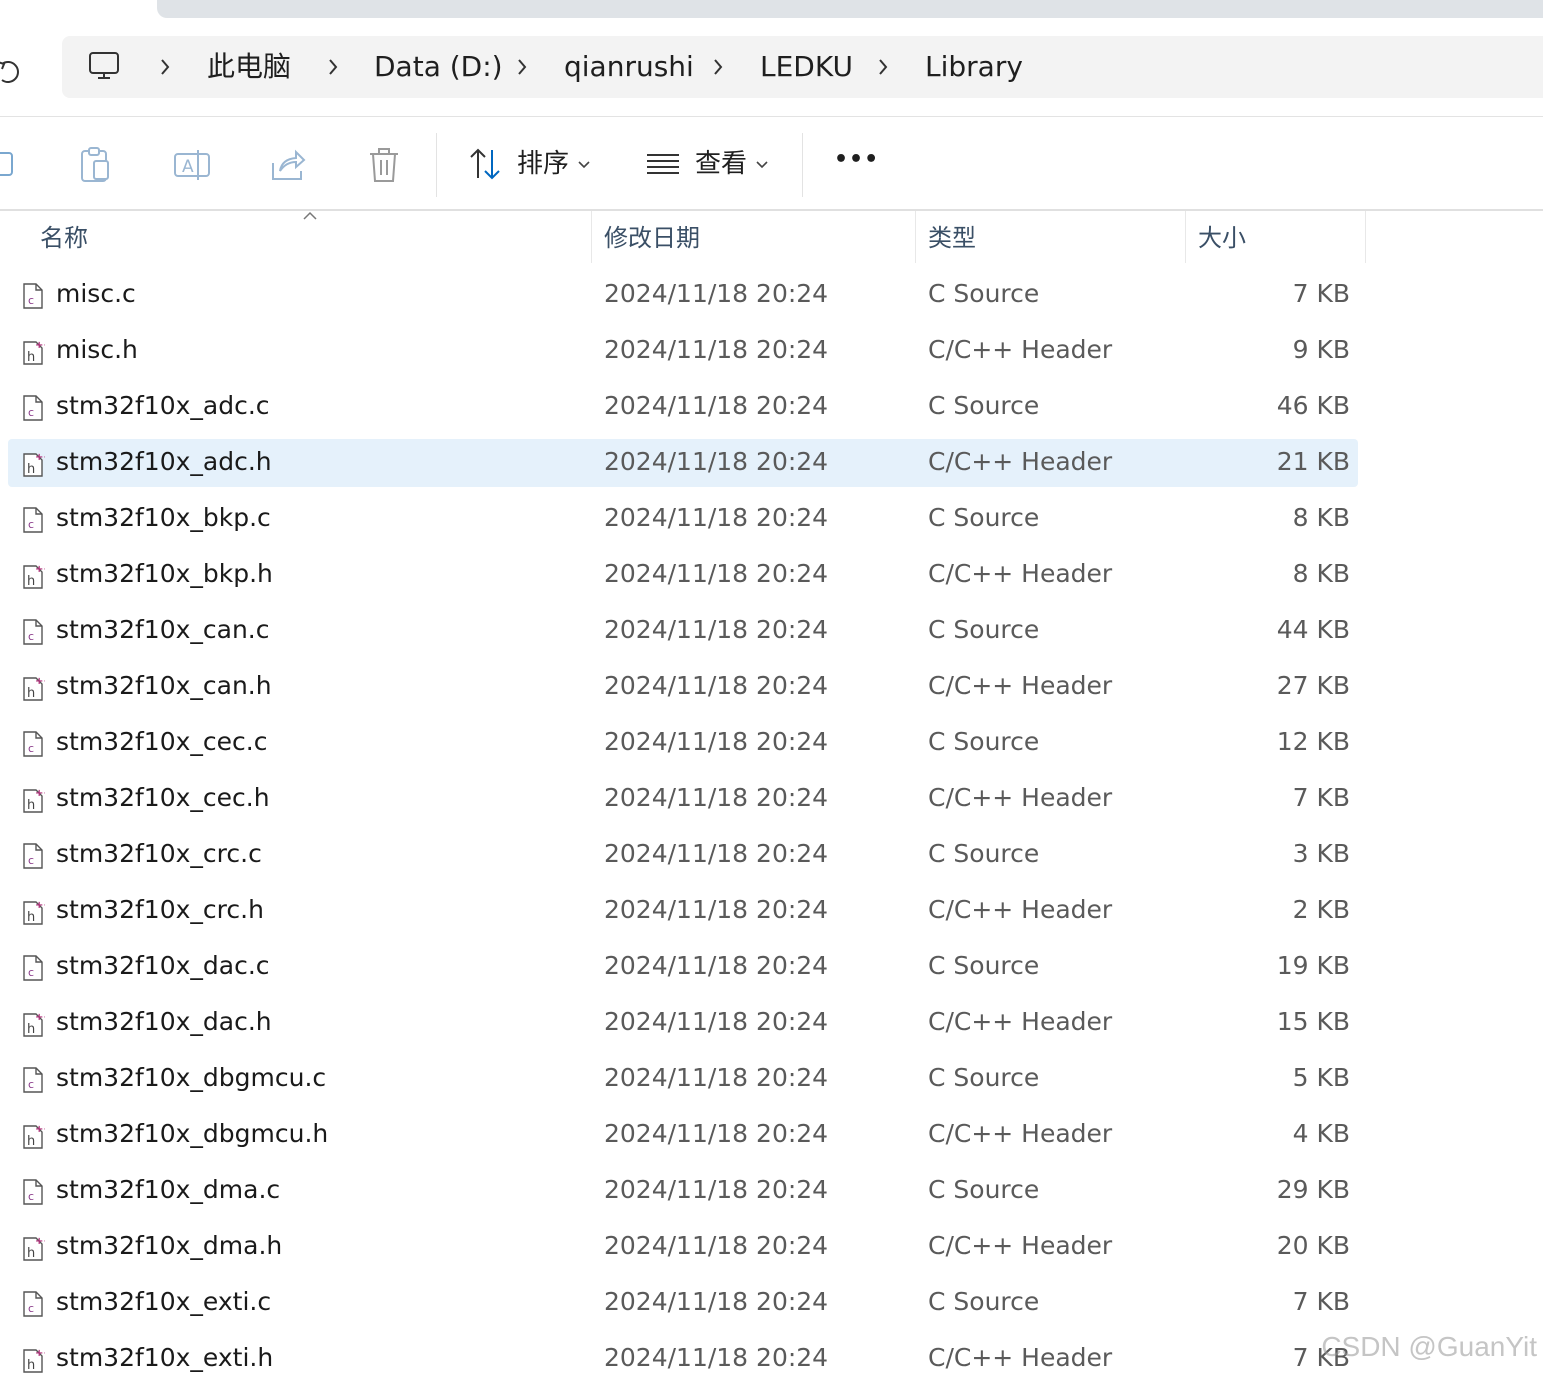 Image resolution: width=1543 pixels, height=1383 pixels. I want to click on breadcrumb-item-qianrushi: qianrushi, so click(629, 67).